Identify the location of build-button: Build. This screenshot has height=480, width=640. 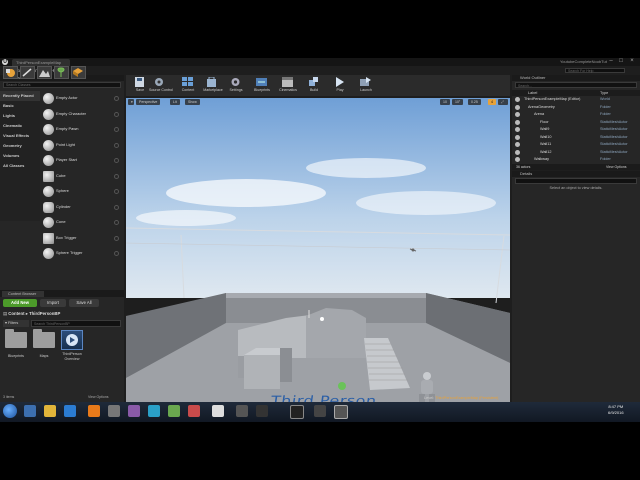
(314, 85).